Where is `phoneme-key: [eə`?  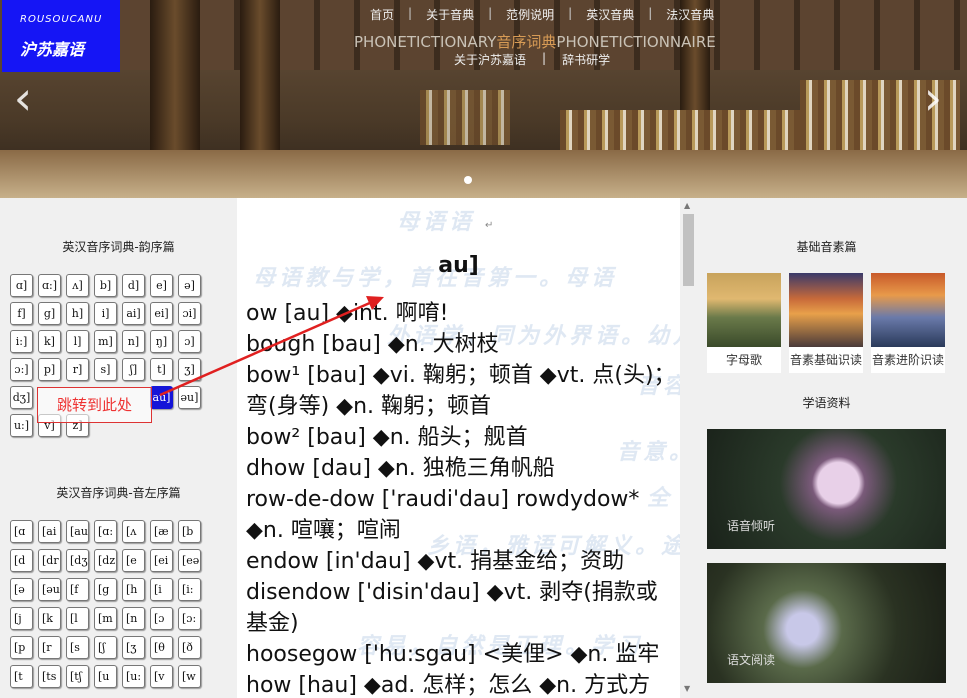 phoneme-key: [eə is located at coordinates (189, 560).